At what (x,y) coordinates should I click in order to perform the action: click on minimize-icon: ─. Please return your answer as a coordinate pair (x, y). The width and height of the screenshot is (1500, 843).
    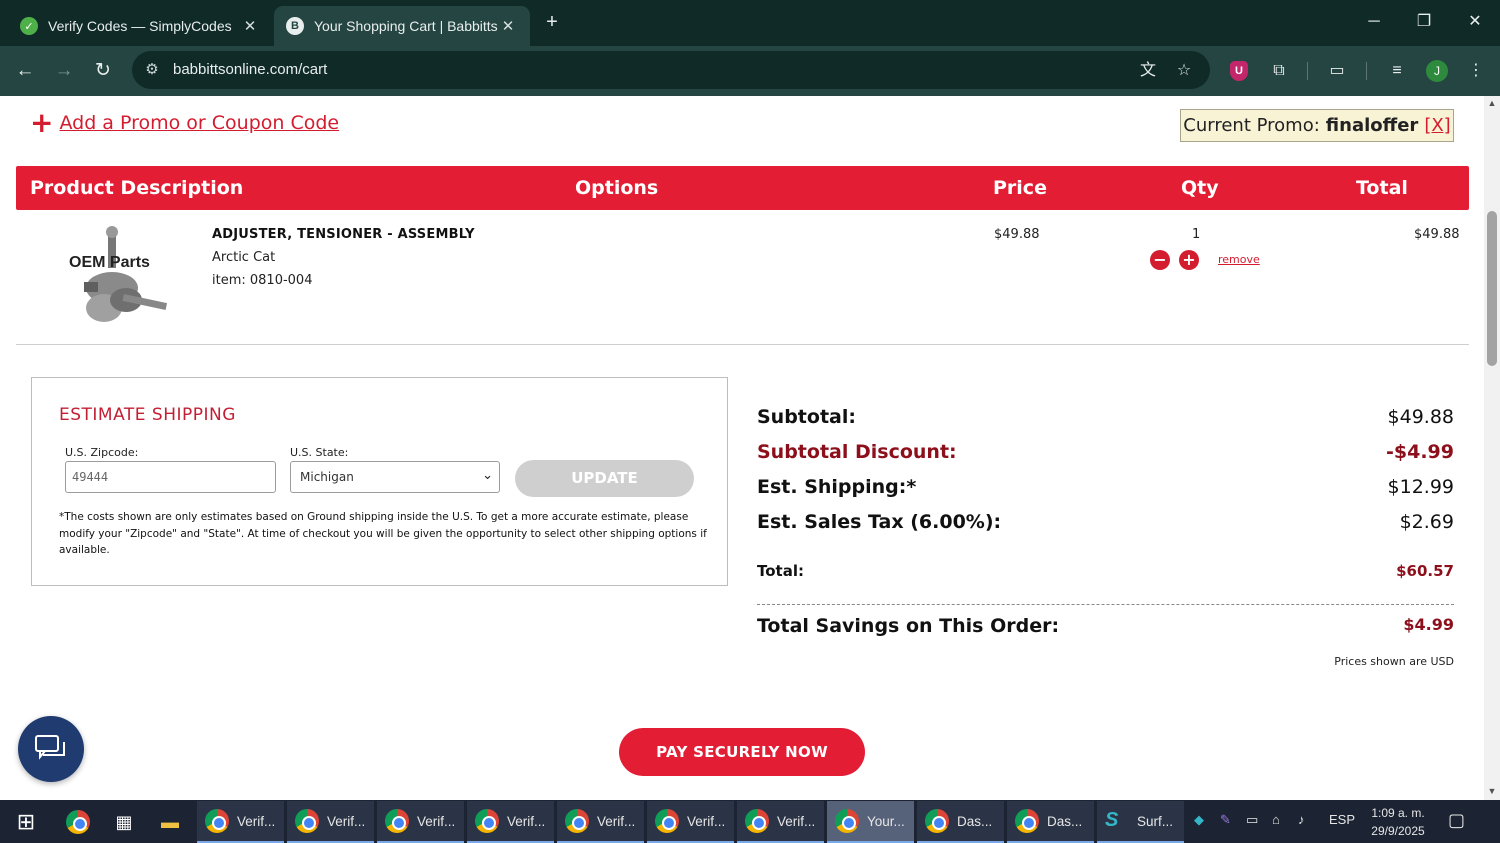
    Looking at the image, I should click on (1374, 22).